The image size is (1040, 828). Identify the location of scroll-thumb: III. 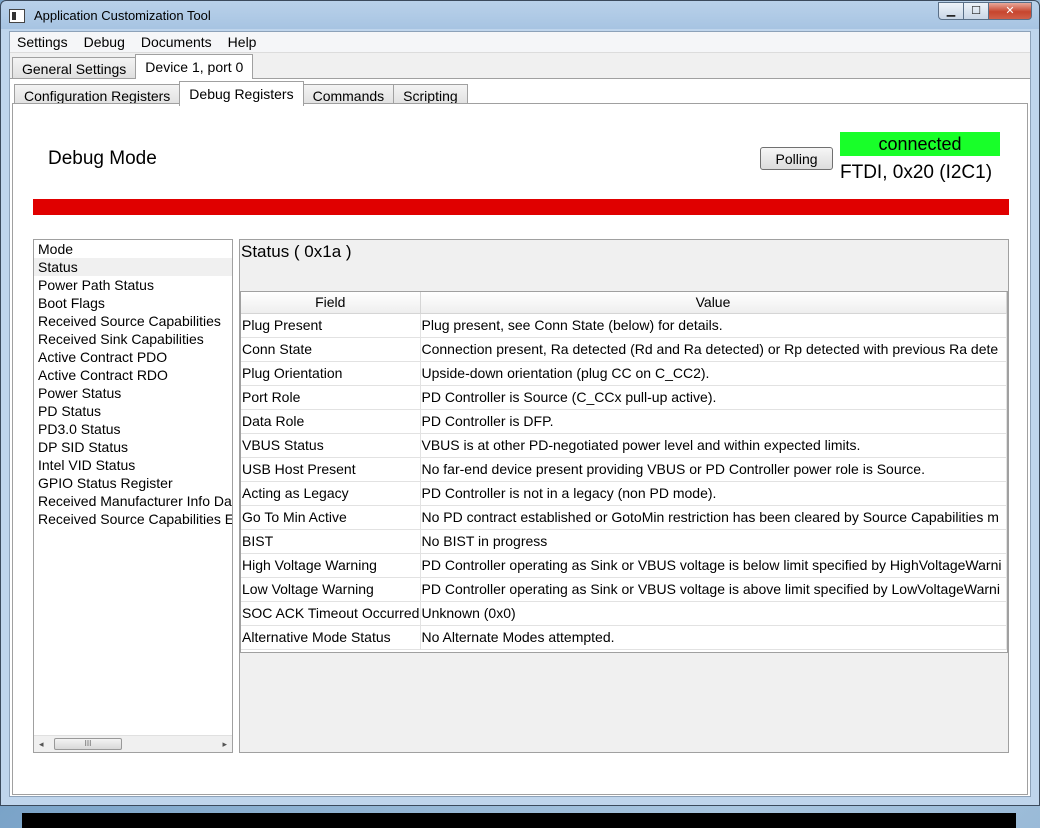
(88, 744).